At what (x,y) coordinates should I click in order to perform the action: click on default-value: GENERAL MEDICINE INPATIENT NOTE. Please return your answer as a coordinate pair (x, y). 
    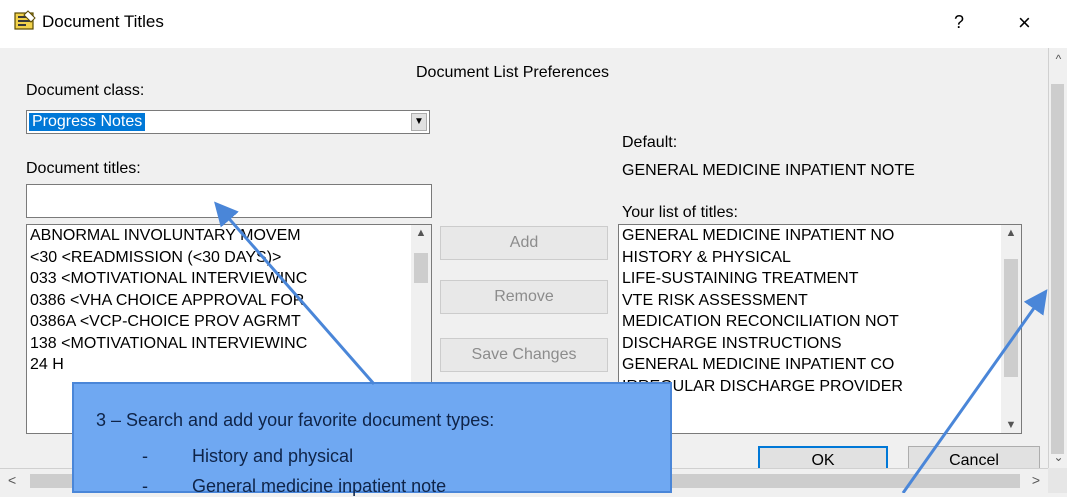
    Looking at the image, I should click on (768, 170).